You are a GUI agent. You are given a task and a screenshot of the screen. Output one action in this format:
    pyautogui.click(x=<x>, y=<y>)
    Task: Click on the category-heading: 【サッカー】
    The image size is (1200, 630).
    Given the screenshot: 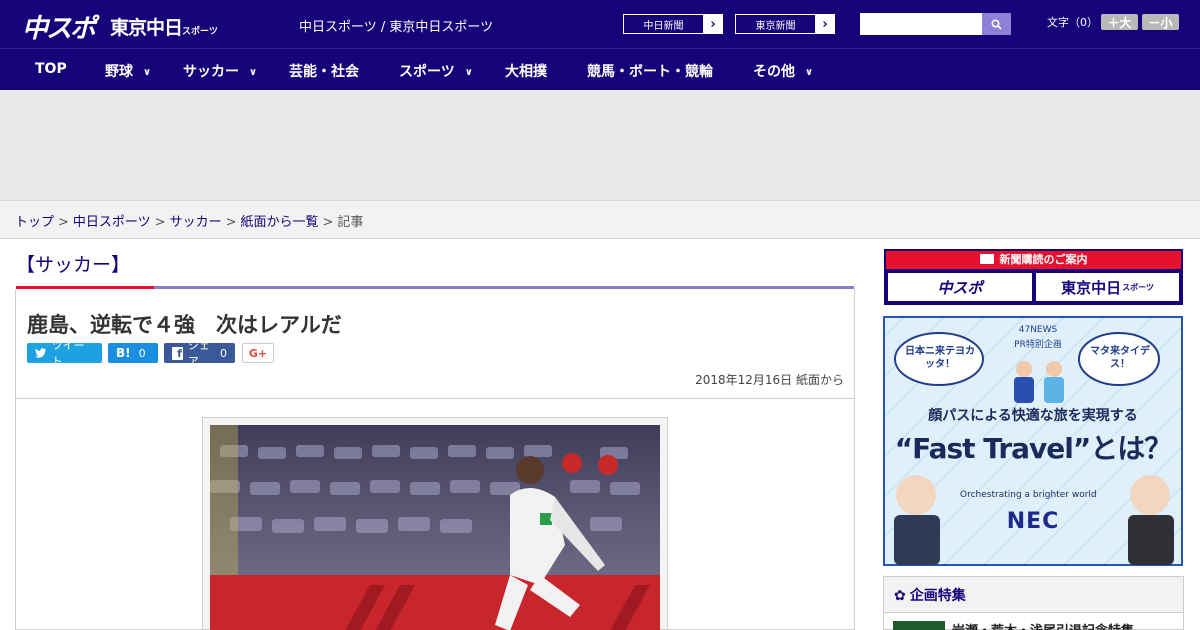 What is the action you would take?
    pyautogui.click(x=73, y=265)
    